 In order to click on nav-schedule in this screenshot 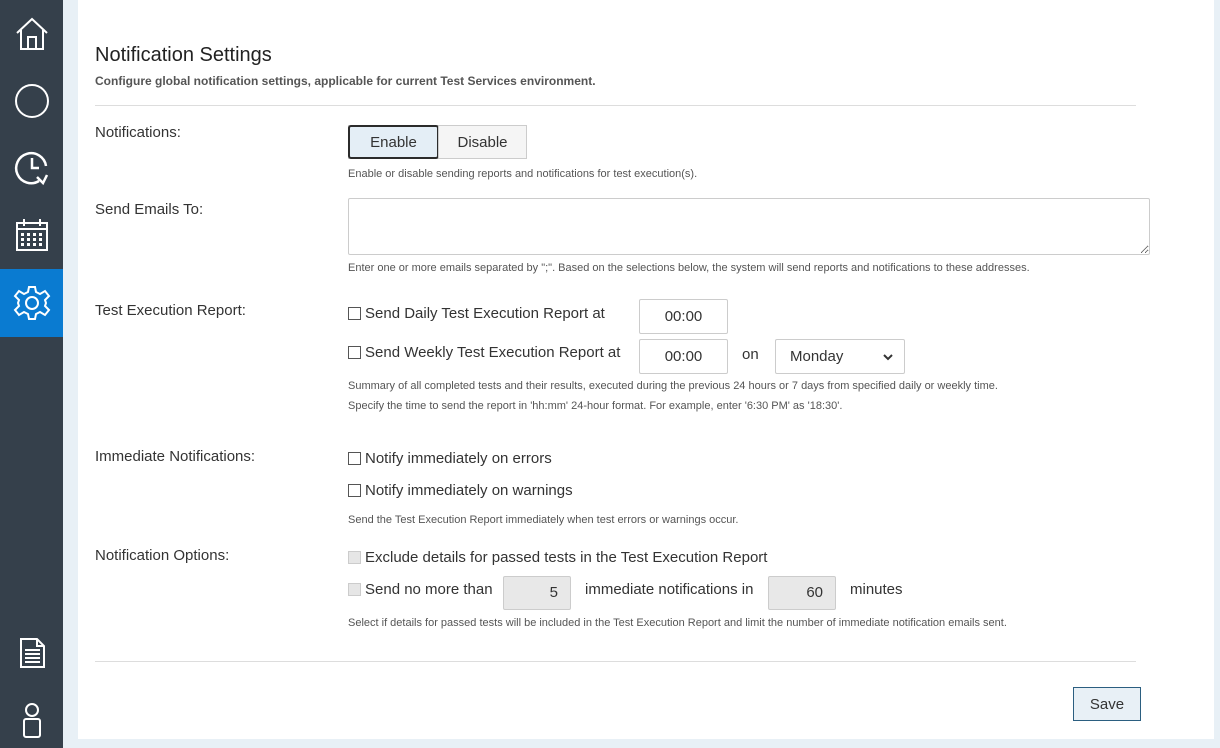, I will do `click(31, 235)`.